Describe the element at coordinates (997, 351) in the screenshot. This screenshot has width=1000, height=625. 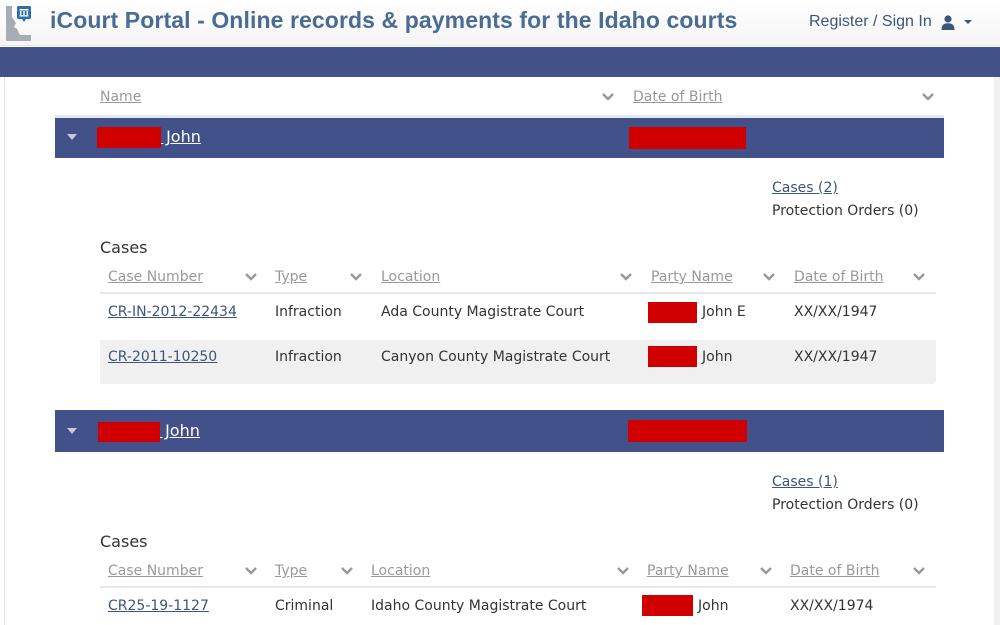
I see `scrollbar` at that location.